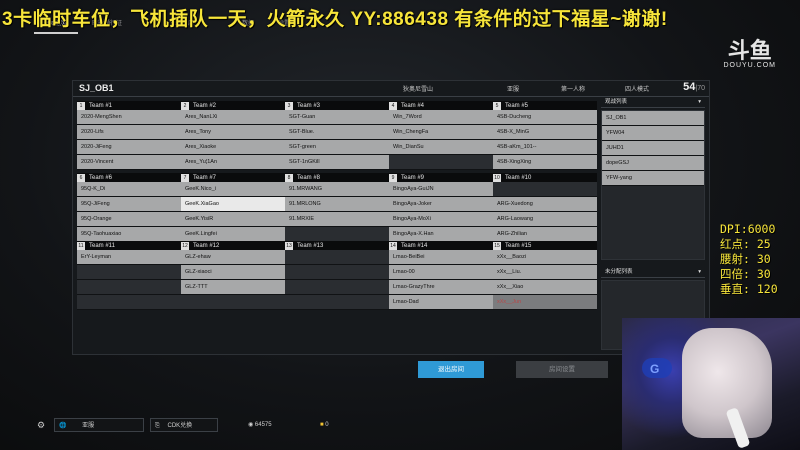  I want to click on player-slot: 91.MRWANG, so click(337, 189).